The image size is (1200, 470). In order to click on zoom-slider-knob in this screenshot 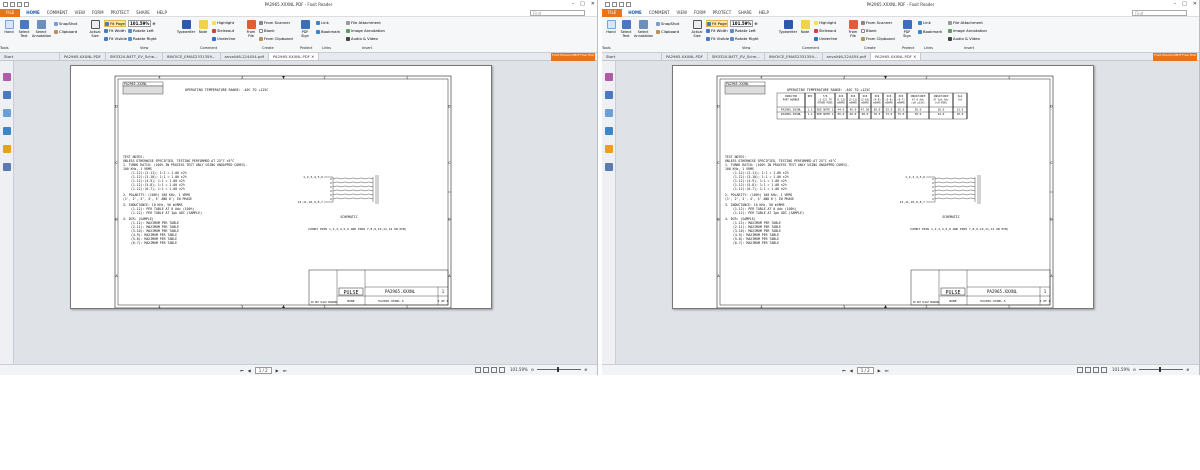, I will do `click(558, 369)`.